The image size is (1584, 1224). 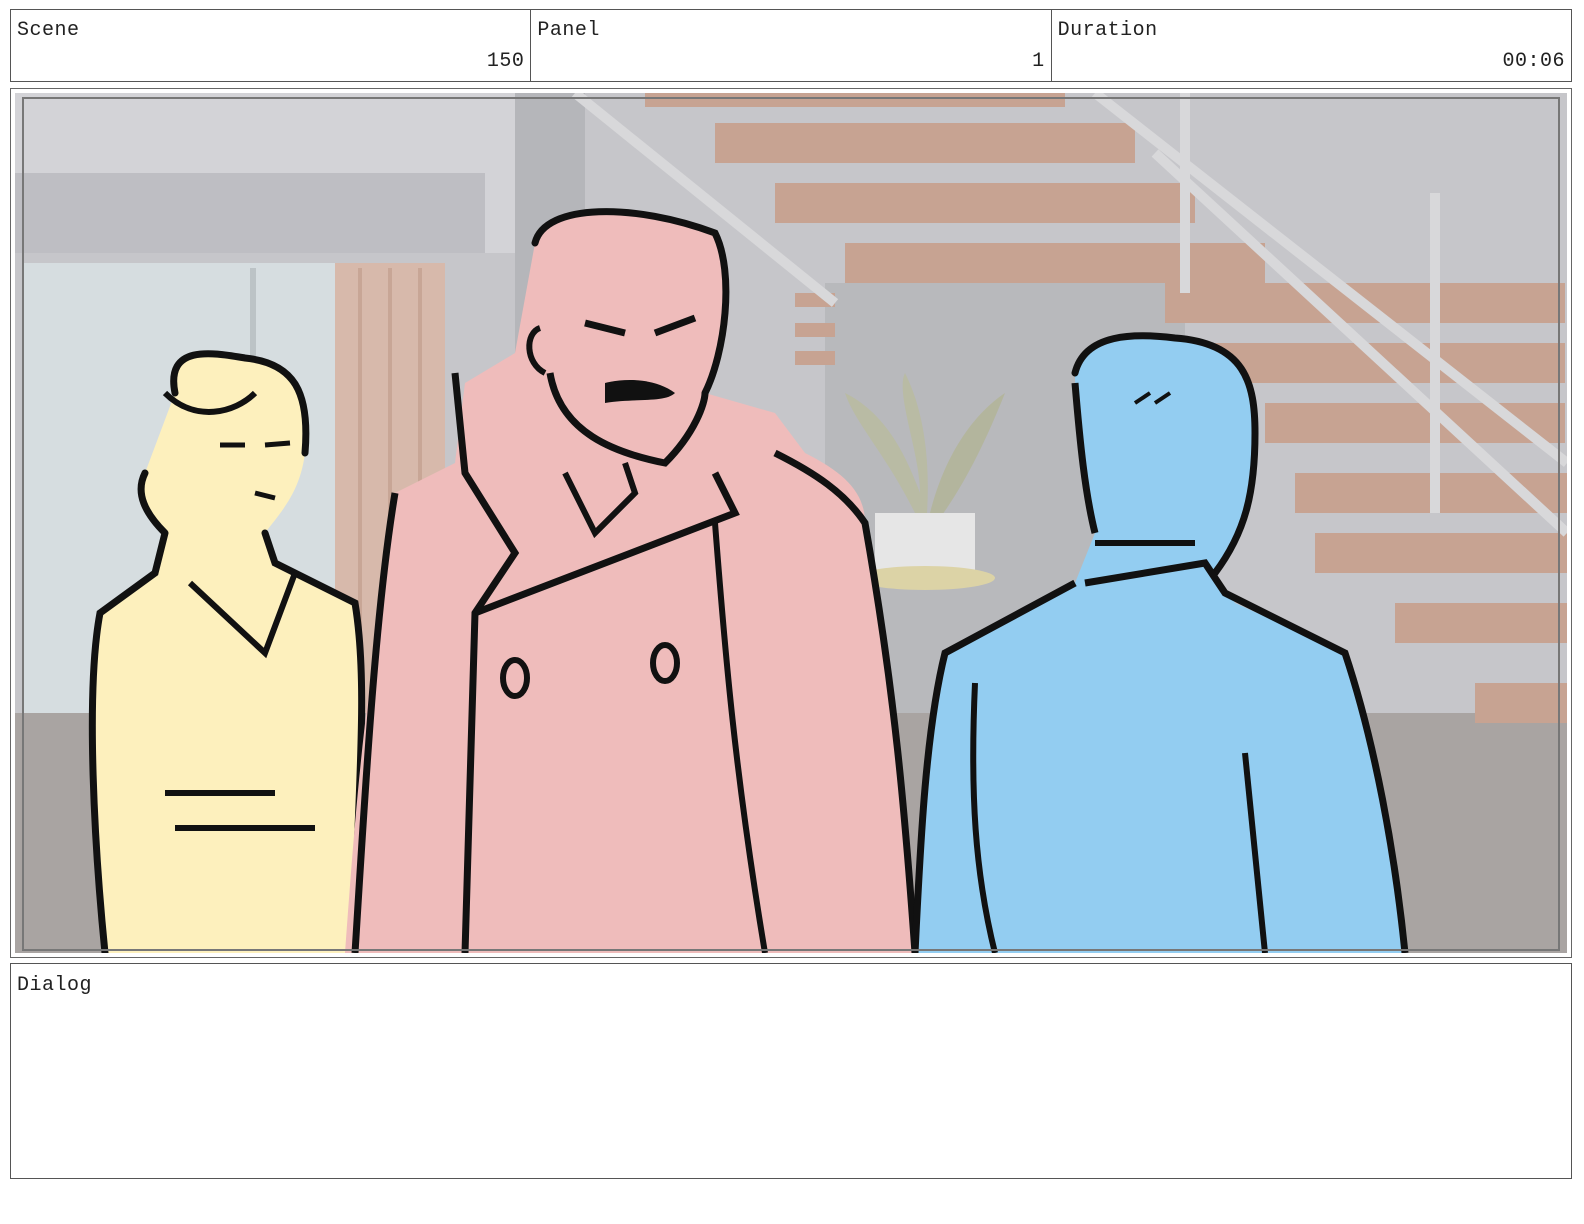 What do you see at coordinates (1533, 61) in the screenshot?
I see `duration-value: 00:06` at bounding box center [1533, 61].